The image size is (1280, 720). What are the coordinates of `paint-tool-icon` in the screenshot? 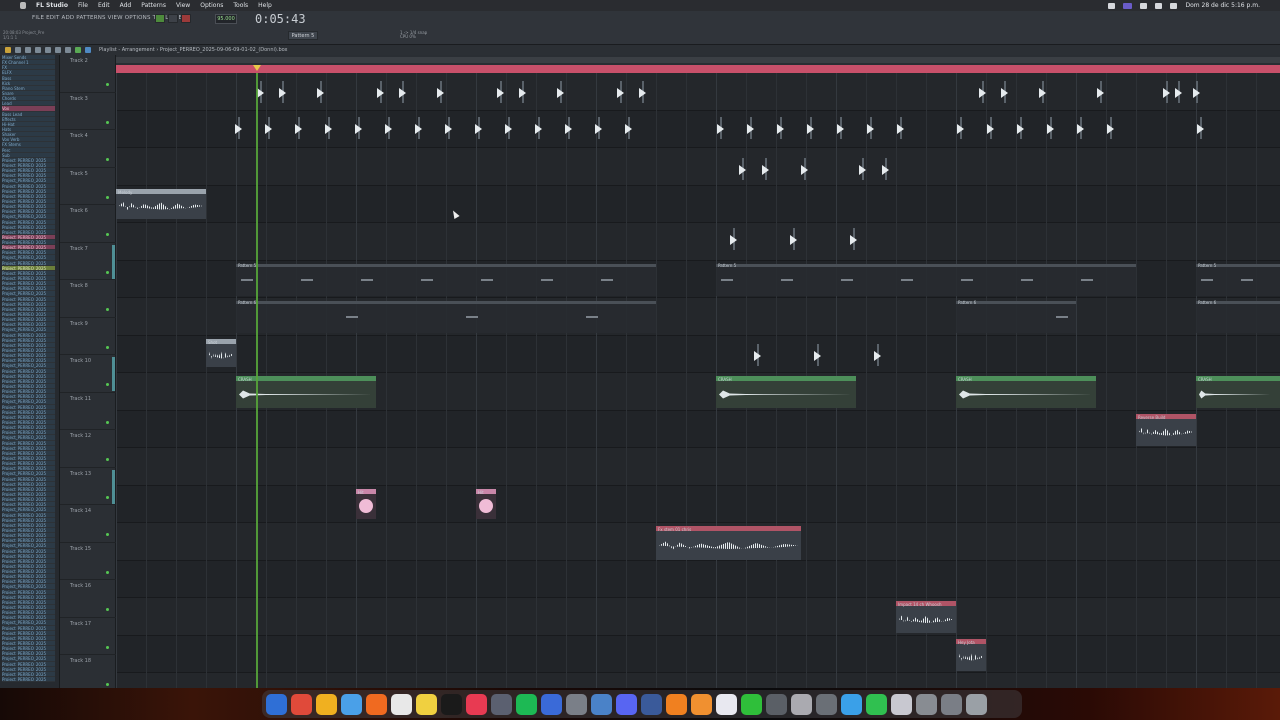 It's located at (18, 50).